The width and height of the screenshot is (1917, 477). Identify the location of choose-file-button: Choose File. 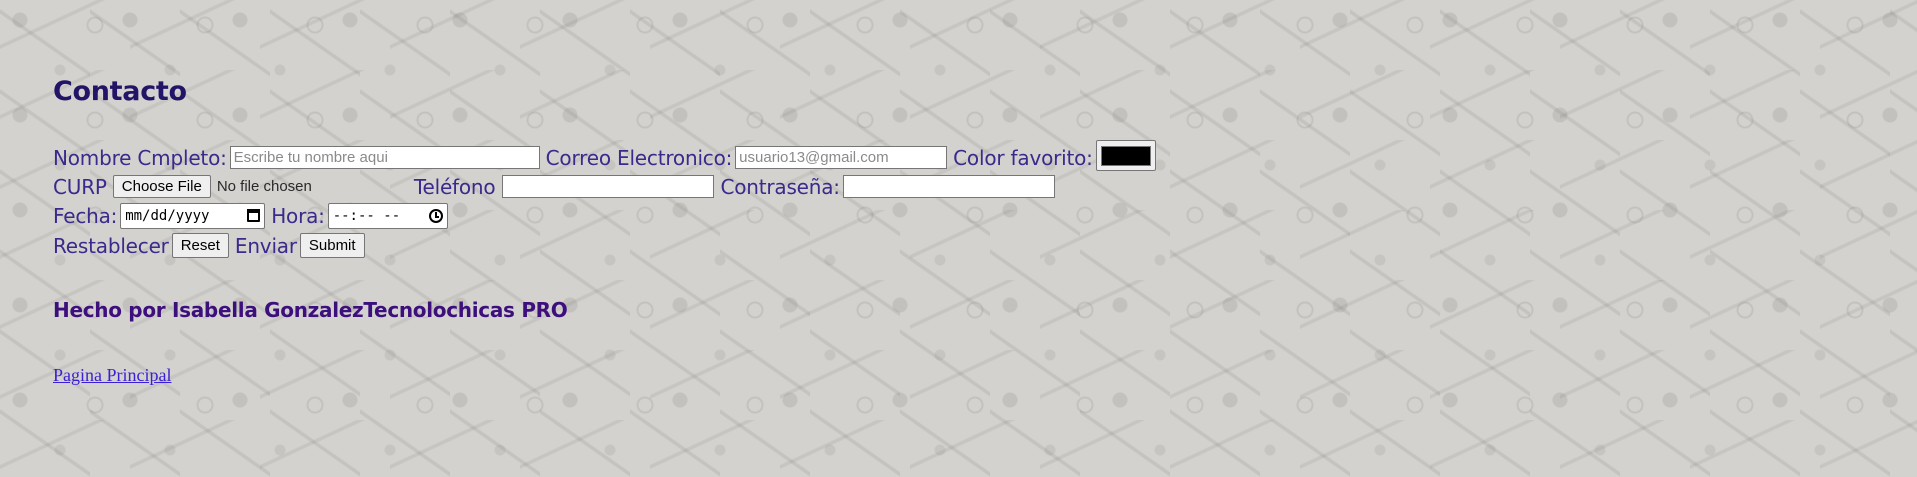
(161, 186).